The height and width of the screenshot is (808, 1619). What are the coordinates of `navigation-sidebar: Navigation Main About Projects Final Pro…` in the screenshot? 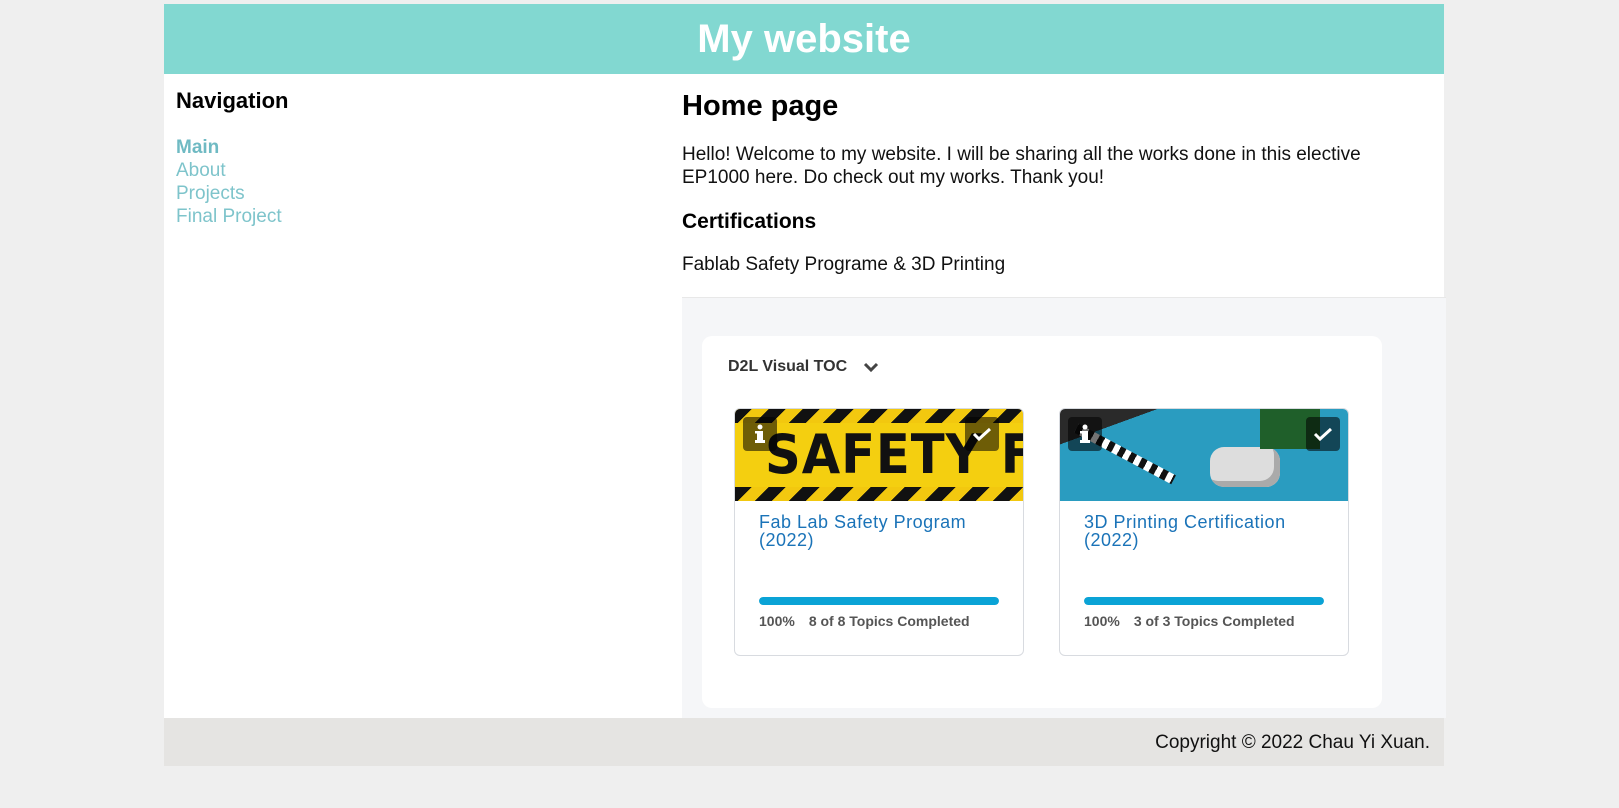 It's located at (232, 158).